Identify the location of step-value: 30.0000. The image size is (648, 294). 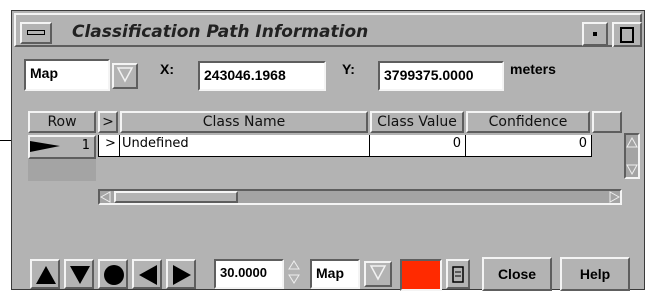
(243, 272).